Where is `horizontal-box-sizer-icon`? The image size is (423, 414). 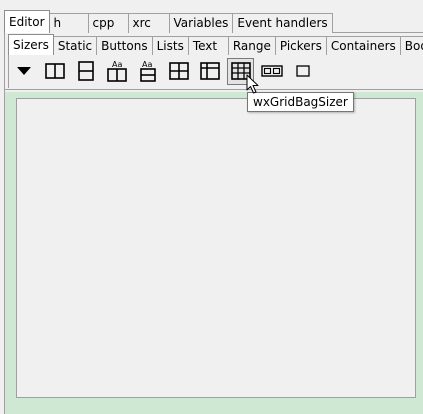
horizontal-box-sizer-icon is located at coordinates (54, 71).